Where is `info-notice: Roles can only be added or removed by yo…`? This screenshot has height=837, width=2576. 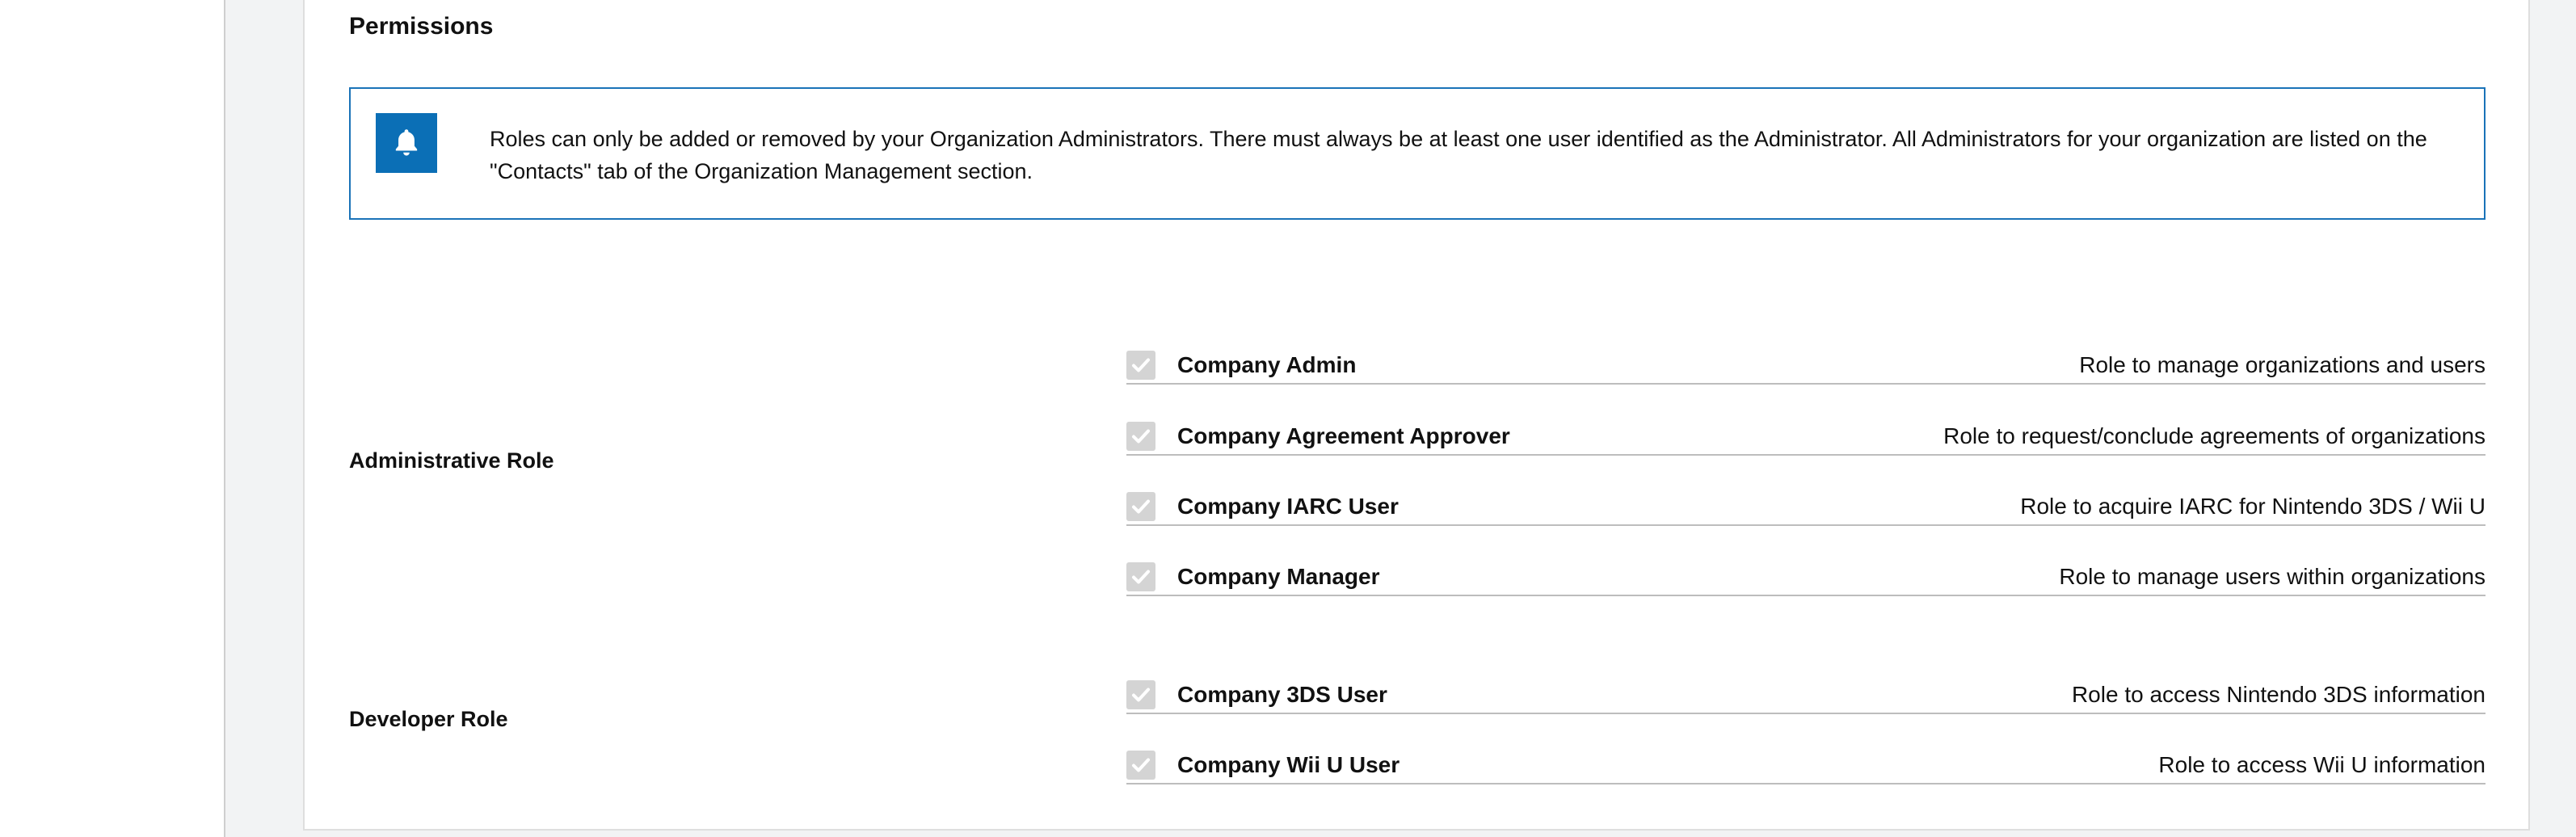
info-notice: Roles can only be added or removed by yo… is located at coordinates (1417, 153).